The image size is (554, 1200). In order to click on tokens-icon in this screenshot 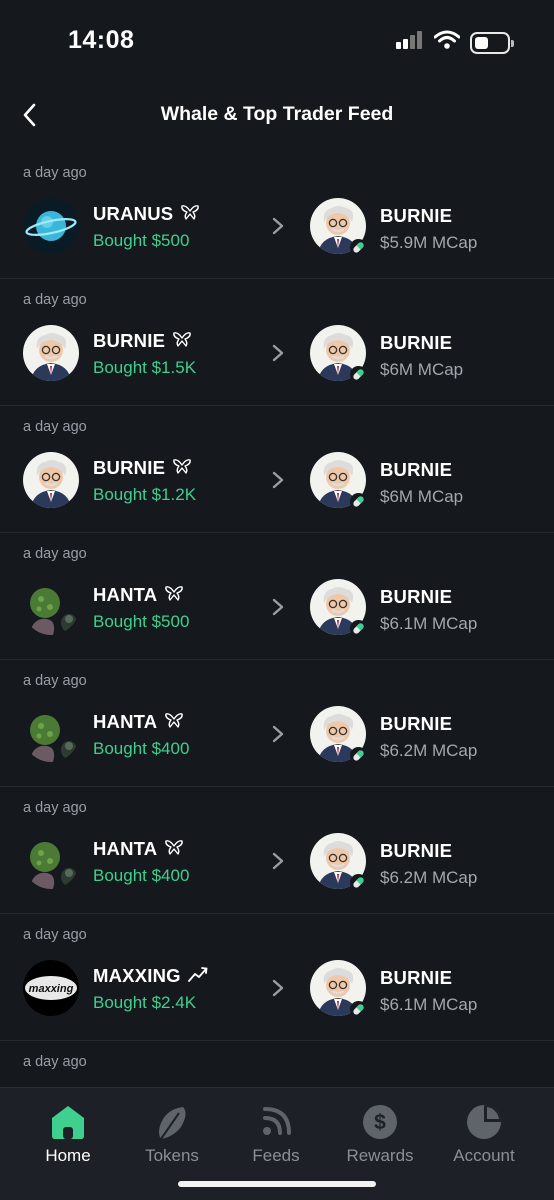, I will do `click(172, 1122)`.